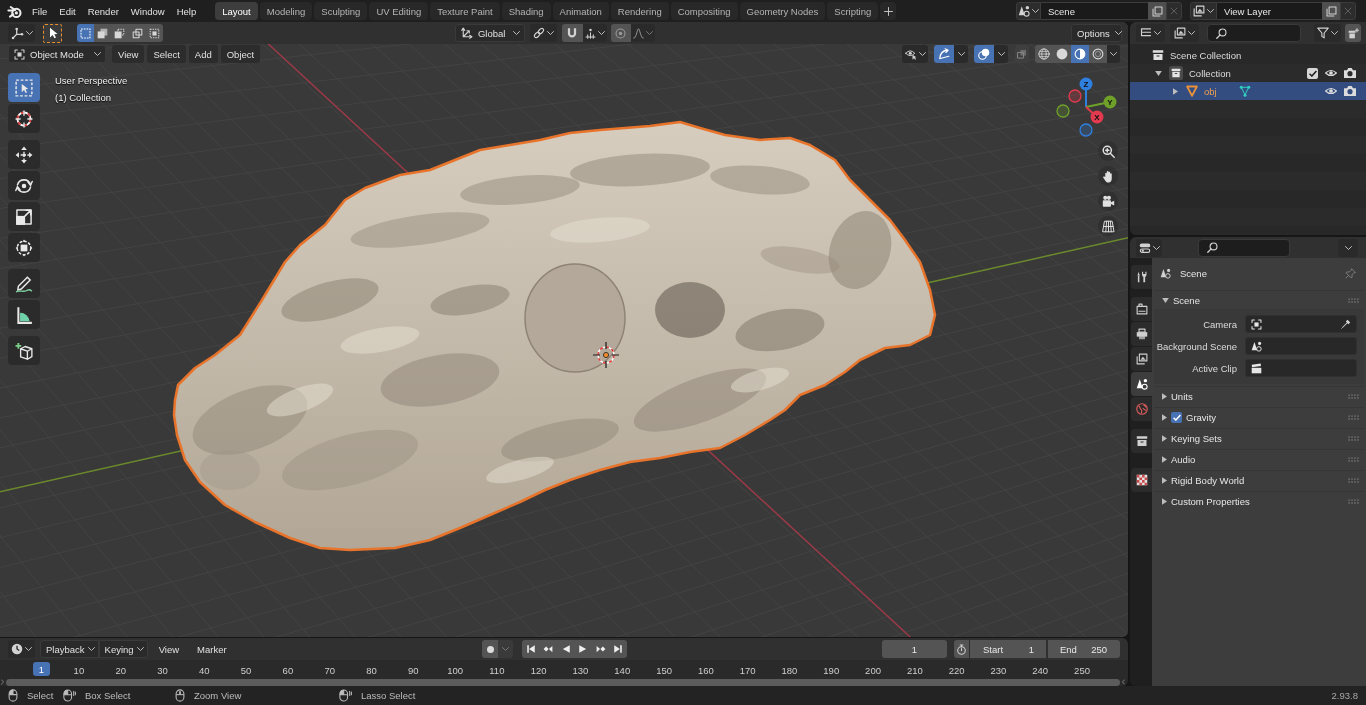 The height and width of the screenshot is (705, 1366). I want to click on workspace-tab: Sculpting, so click(341, 11).